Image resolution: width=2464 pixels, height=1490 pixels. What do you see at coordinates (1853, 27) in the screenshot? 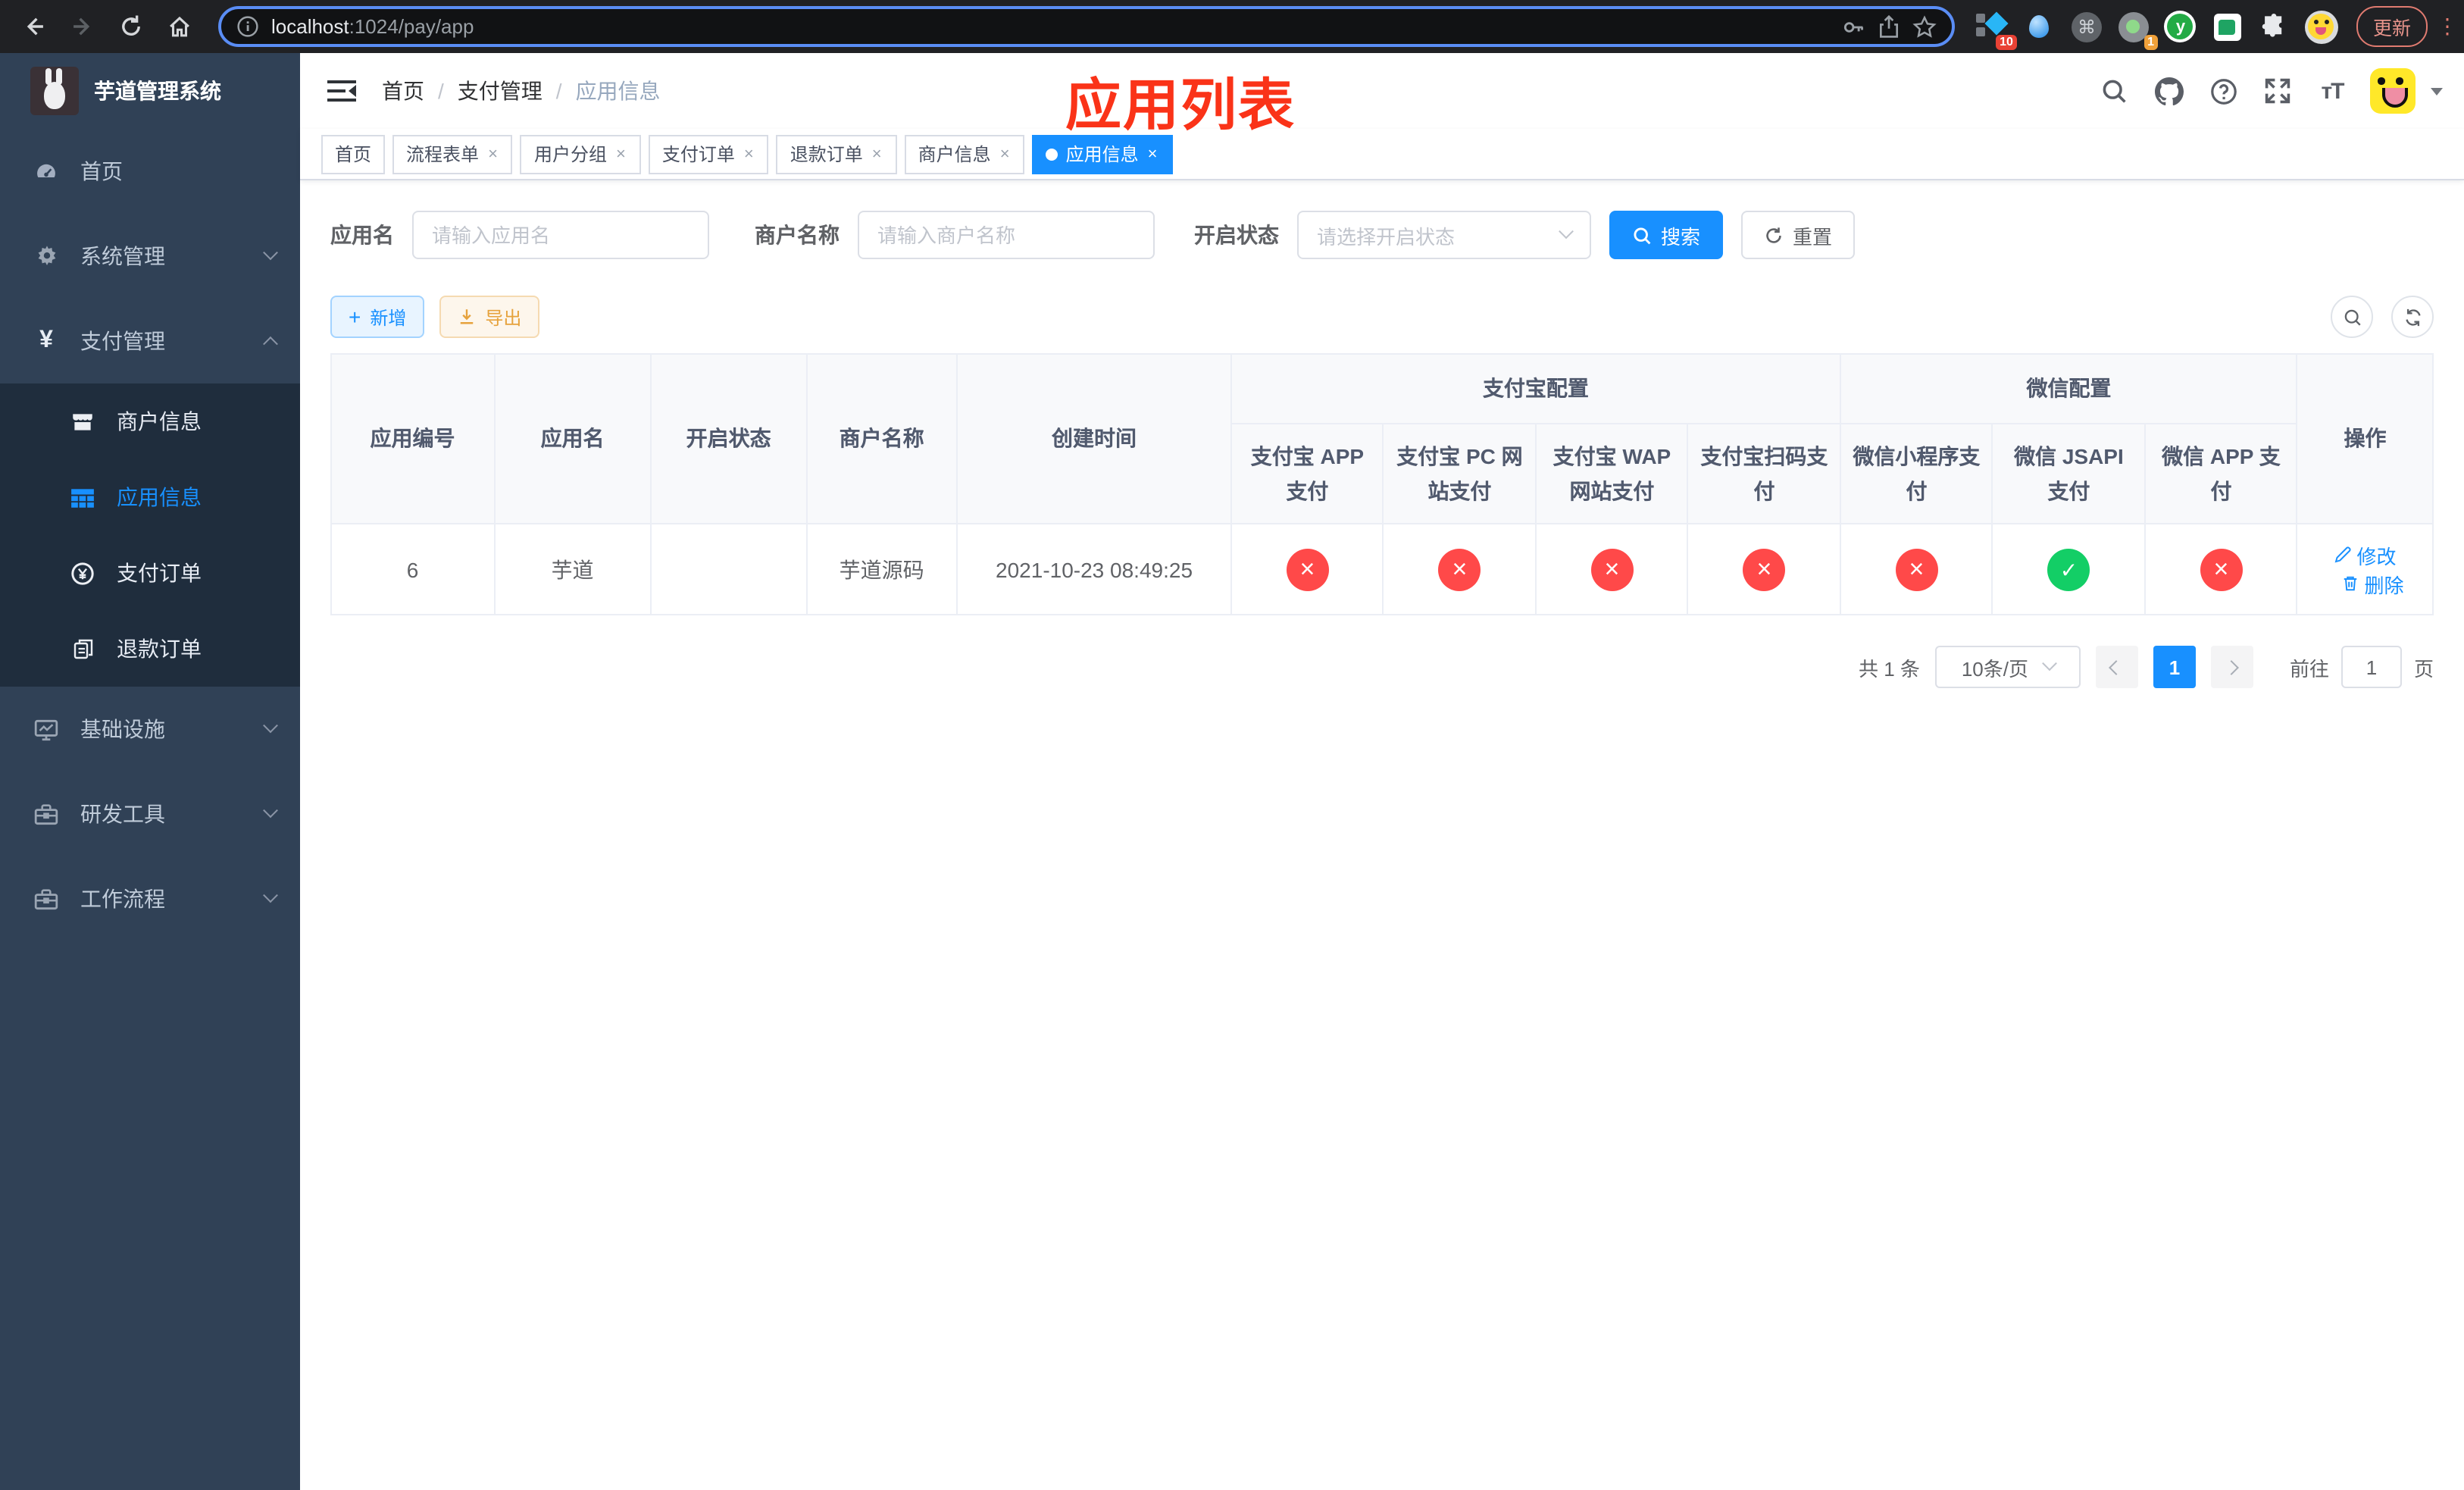
I see `password-key-icon` at bounding box center [1853, 27].